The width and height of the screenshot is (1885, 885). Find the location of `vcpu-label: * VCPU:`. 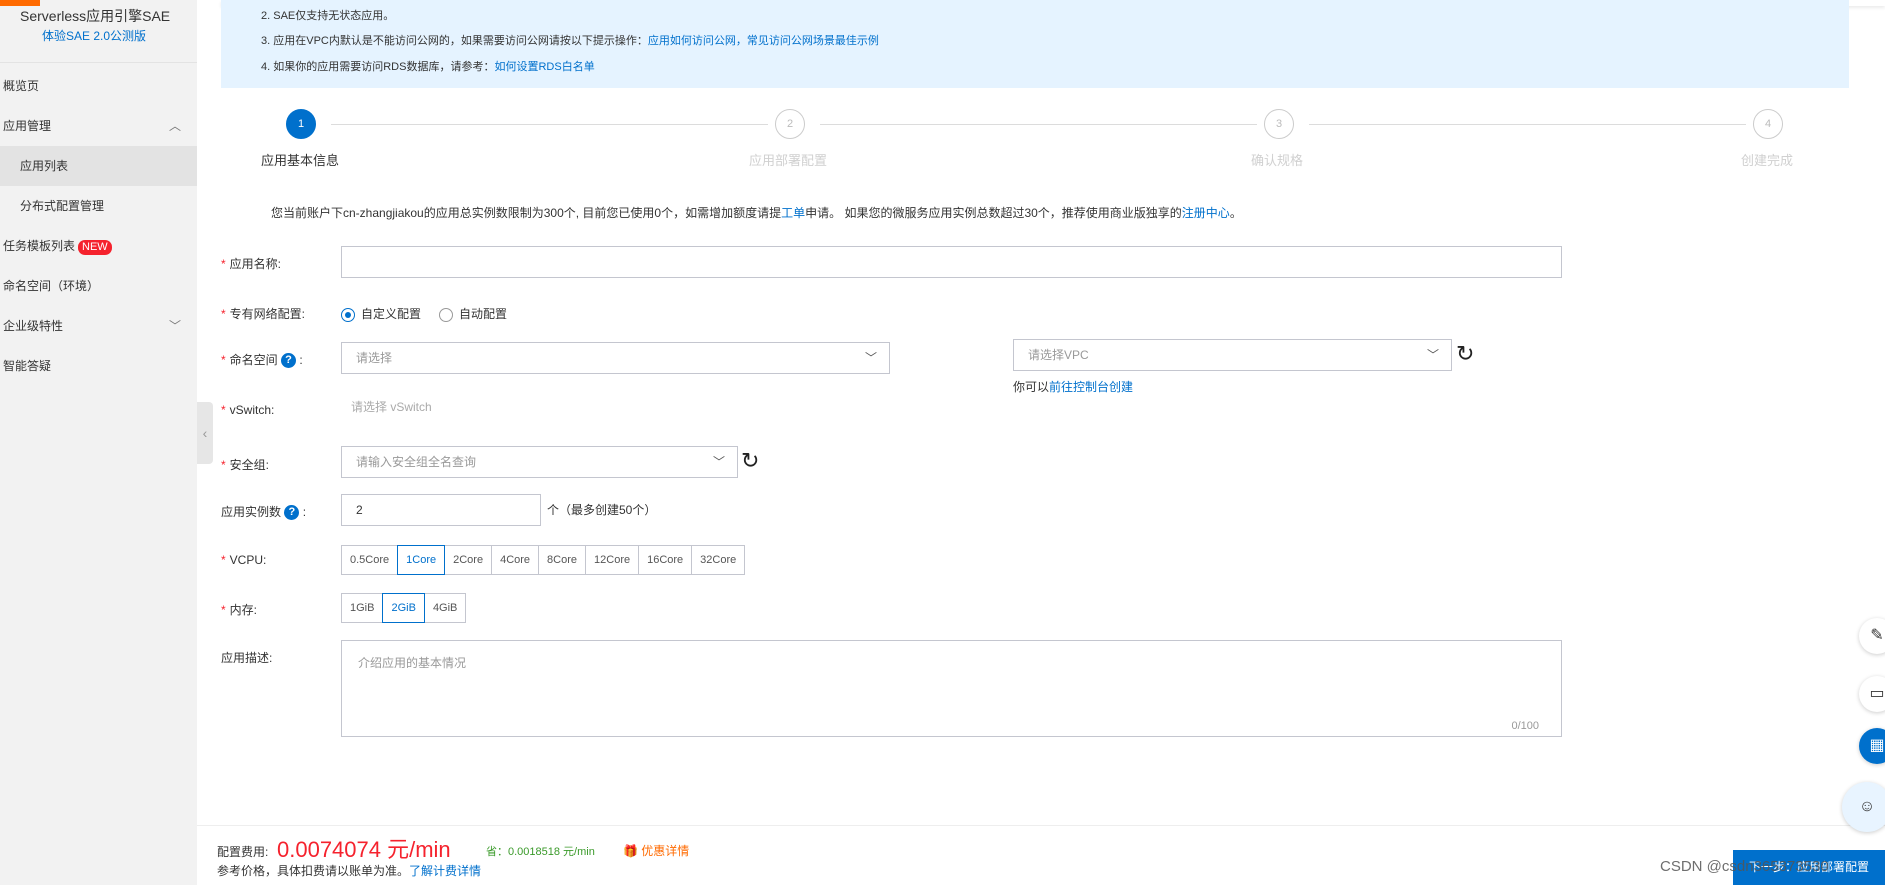

vcpu-label: * VCPU: is located at coordinates (244, 560).